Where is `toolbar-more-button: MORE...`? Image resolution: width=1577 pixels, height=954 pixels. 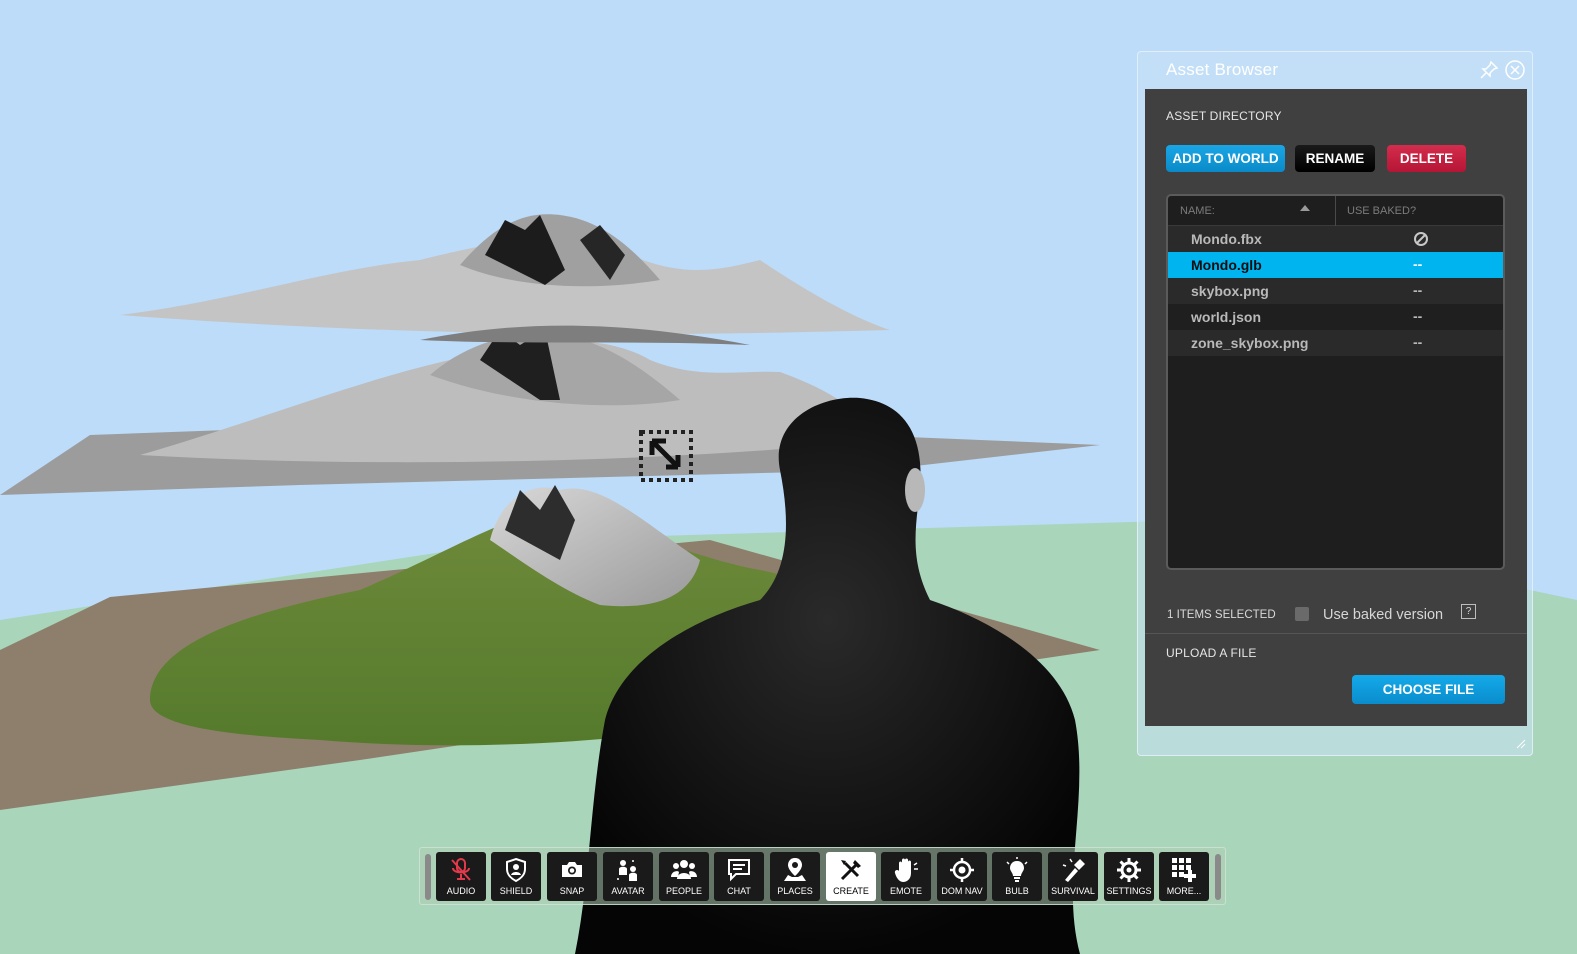
toolbar-more-button: MORE... is located at coordinates (1184, 876).